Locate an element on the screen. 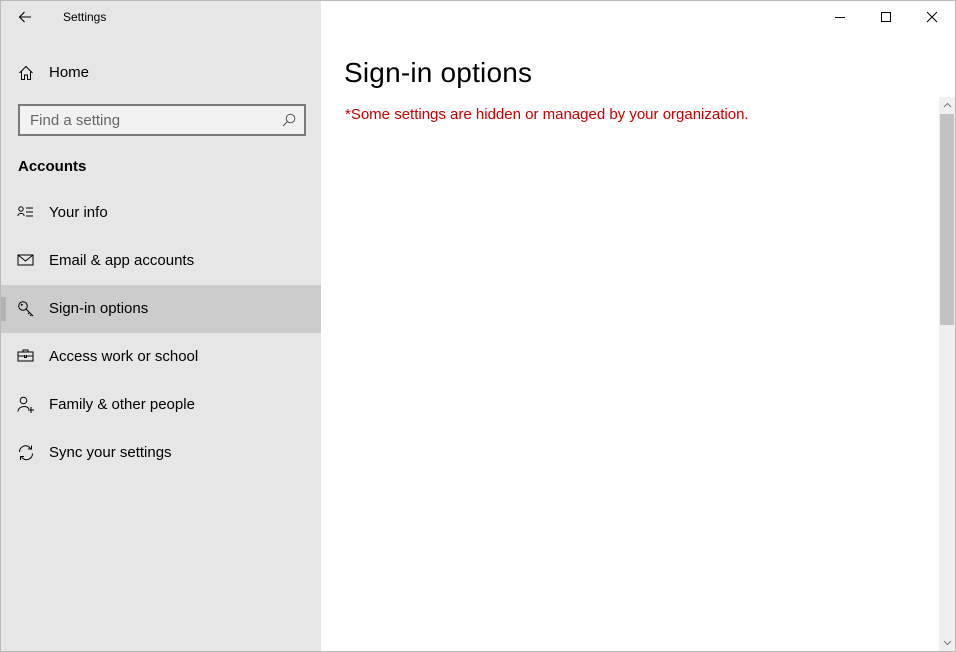 The image size is (956, 652). section-heading: Accounts is located at coordinates (52, 166).